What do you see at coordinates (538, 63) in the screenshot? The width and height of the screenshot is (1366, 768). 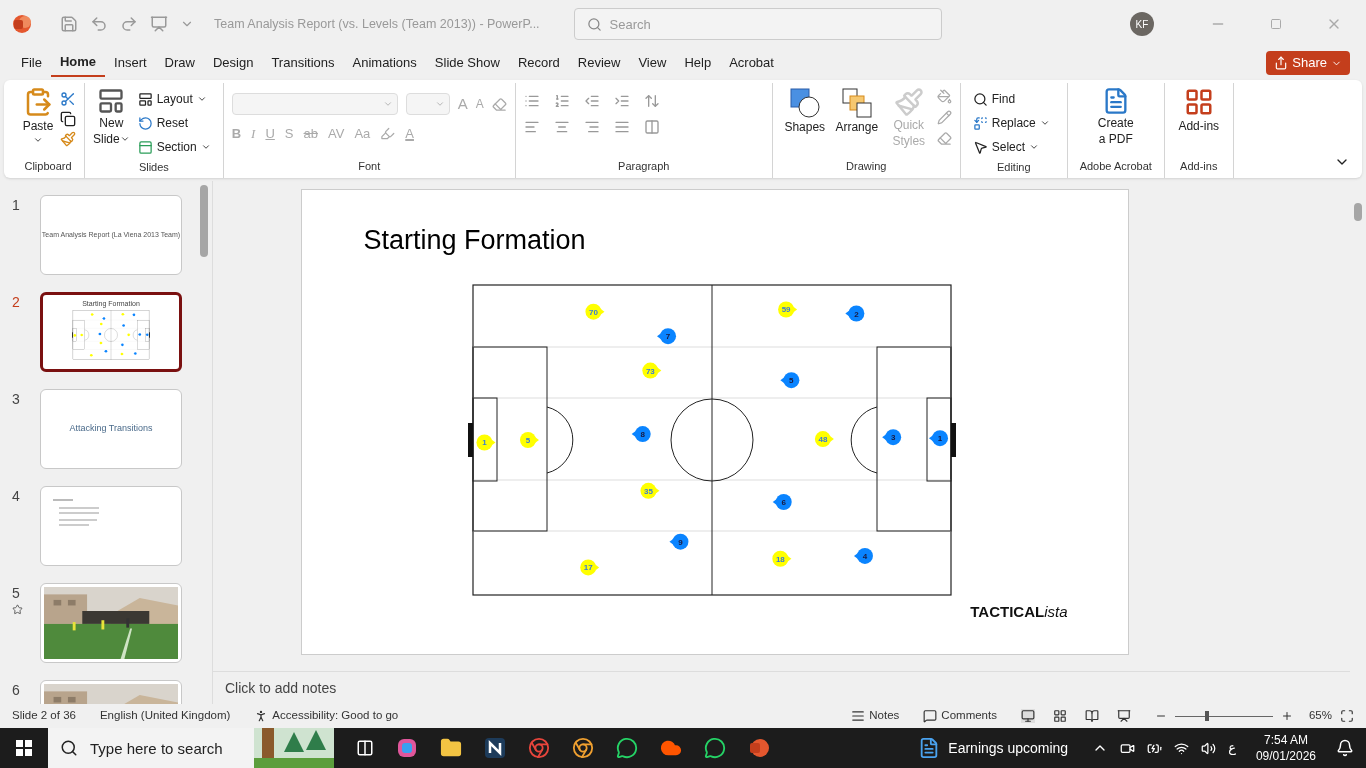 I see `ribbon-tab: Record` at bounding box center [538, 63].